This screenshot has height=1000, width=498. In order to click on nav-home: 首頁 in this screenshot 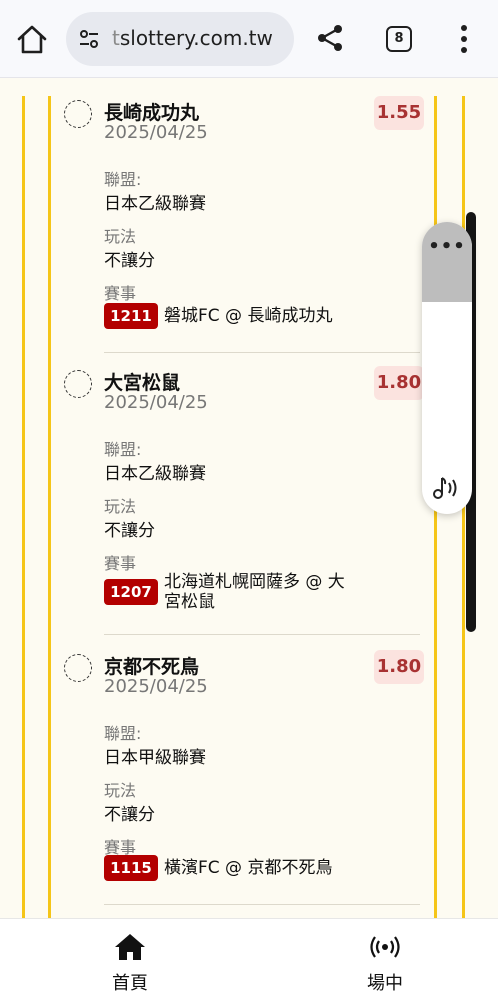, I will do `click(130, 959)`.